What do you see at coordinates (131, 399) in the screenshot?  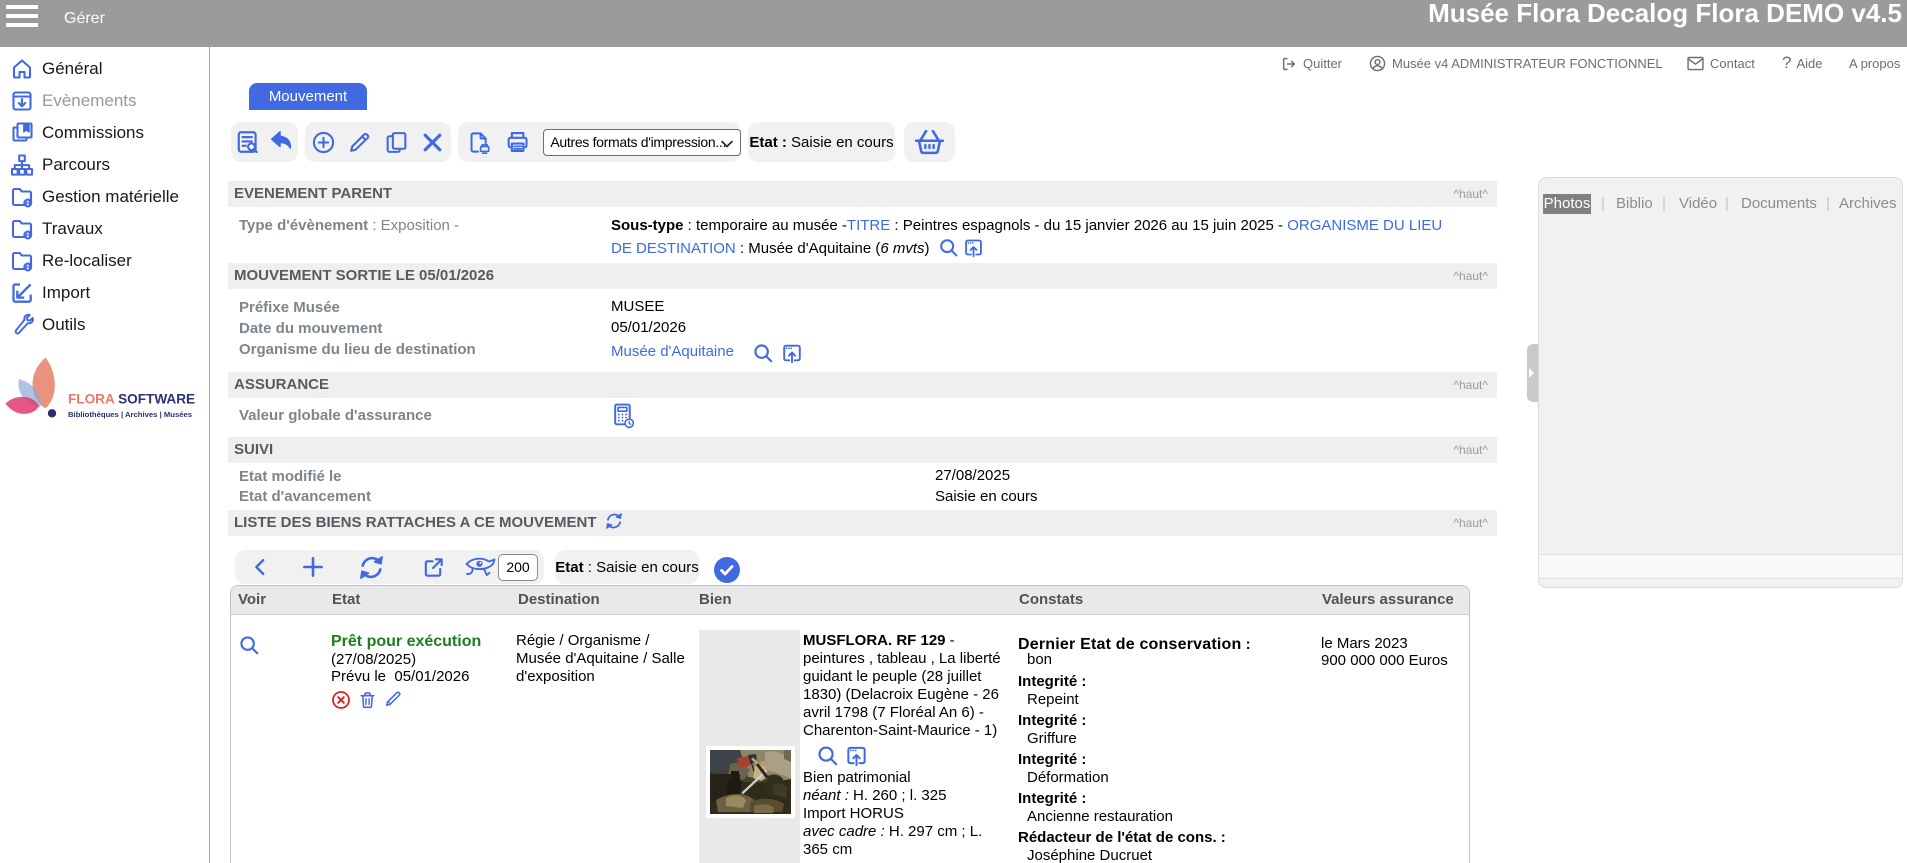 I see `svg-text: FLORA SOFTWARE` at bounding box center [131, 399].